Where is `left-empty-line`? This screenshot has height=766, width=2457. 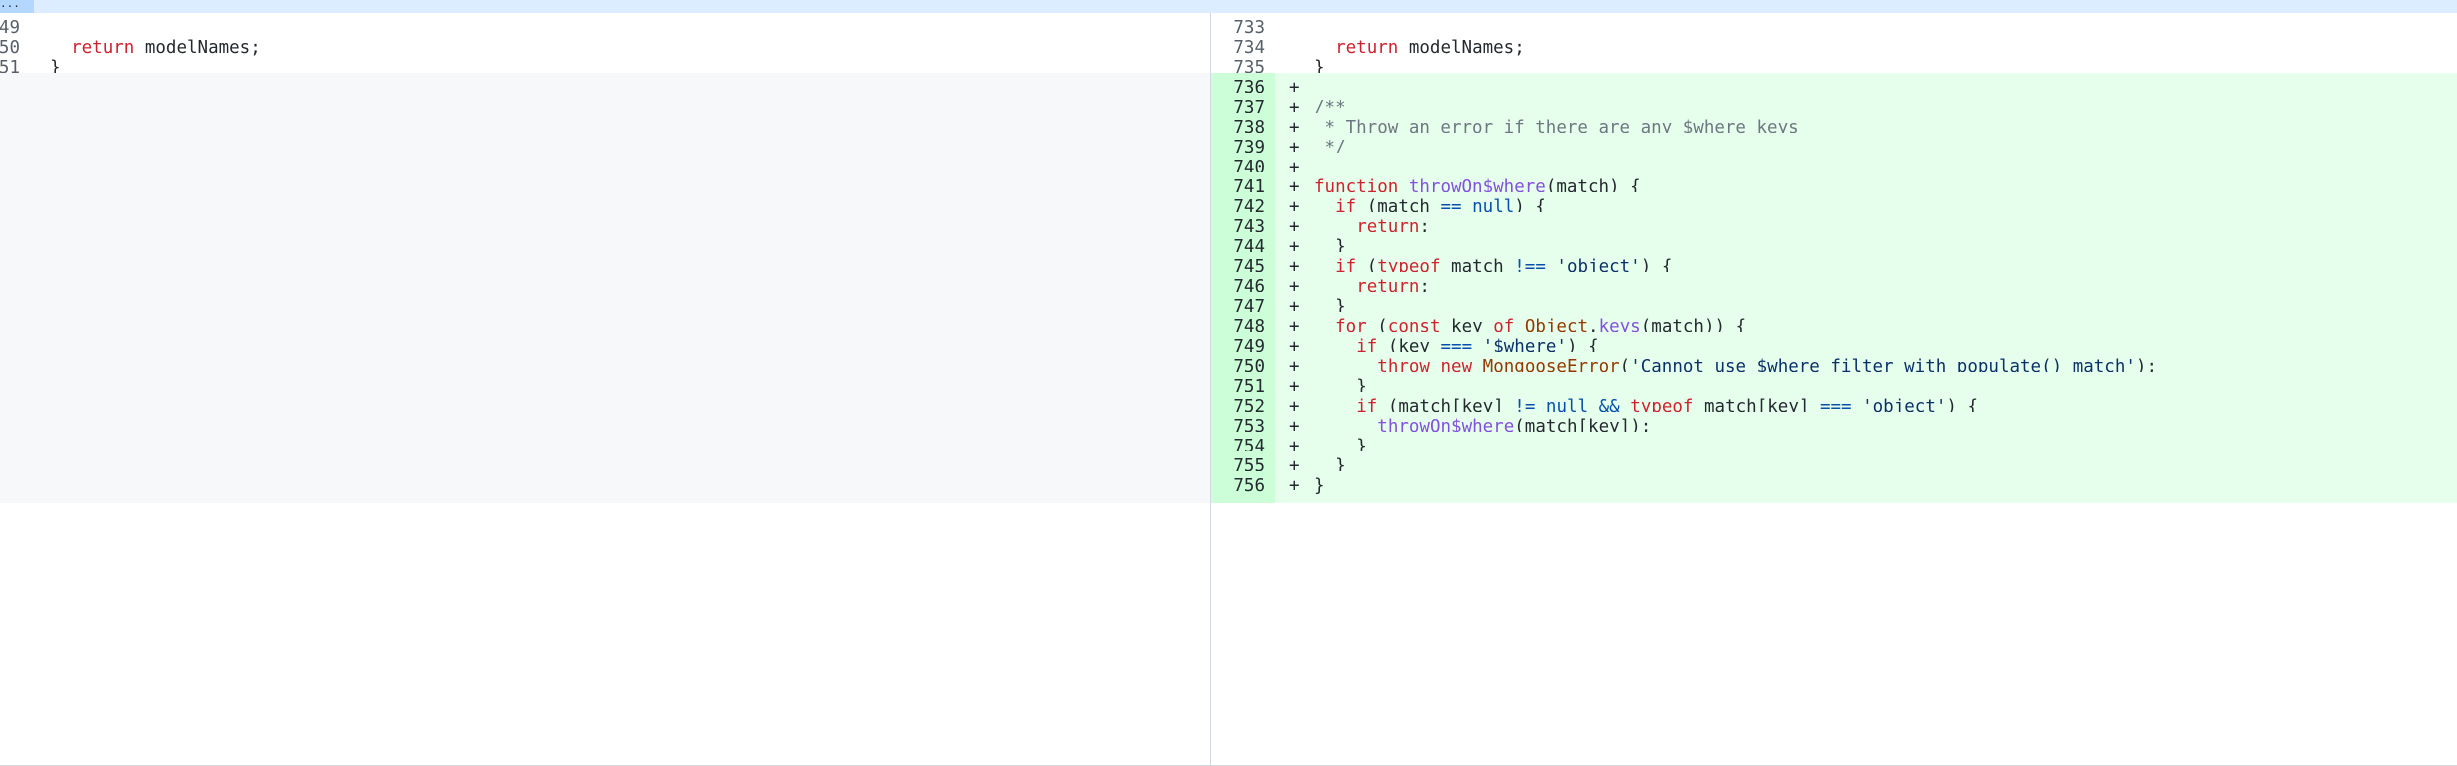
left-empty-line is located at coordinates (605, 487).